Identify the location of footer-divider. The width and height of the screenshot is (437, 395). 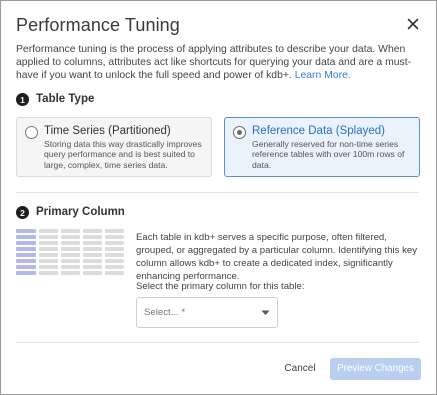
(217, 342).